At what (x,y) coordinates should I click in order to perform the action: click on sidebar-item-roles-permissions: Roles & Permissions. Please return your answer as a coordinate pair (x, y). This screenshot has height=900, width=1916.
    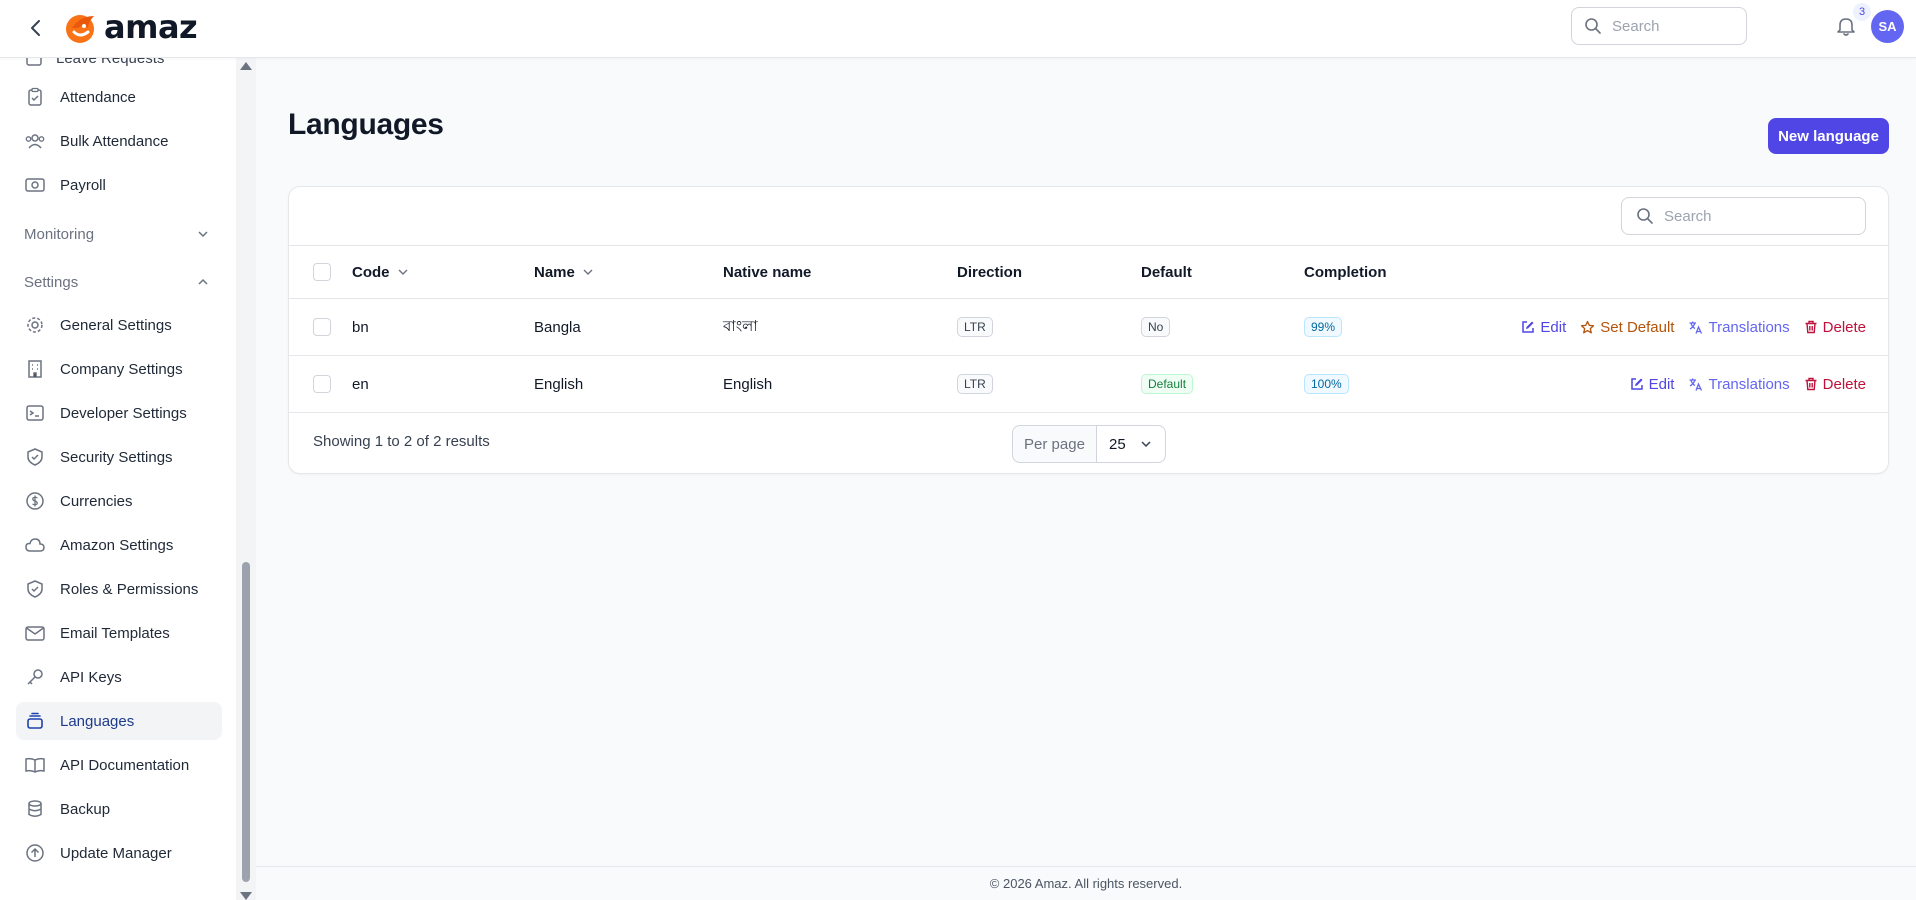
    Looking at the image, I should click on (119, 589).